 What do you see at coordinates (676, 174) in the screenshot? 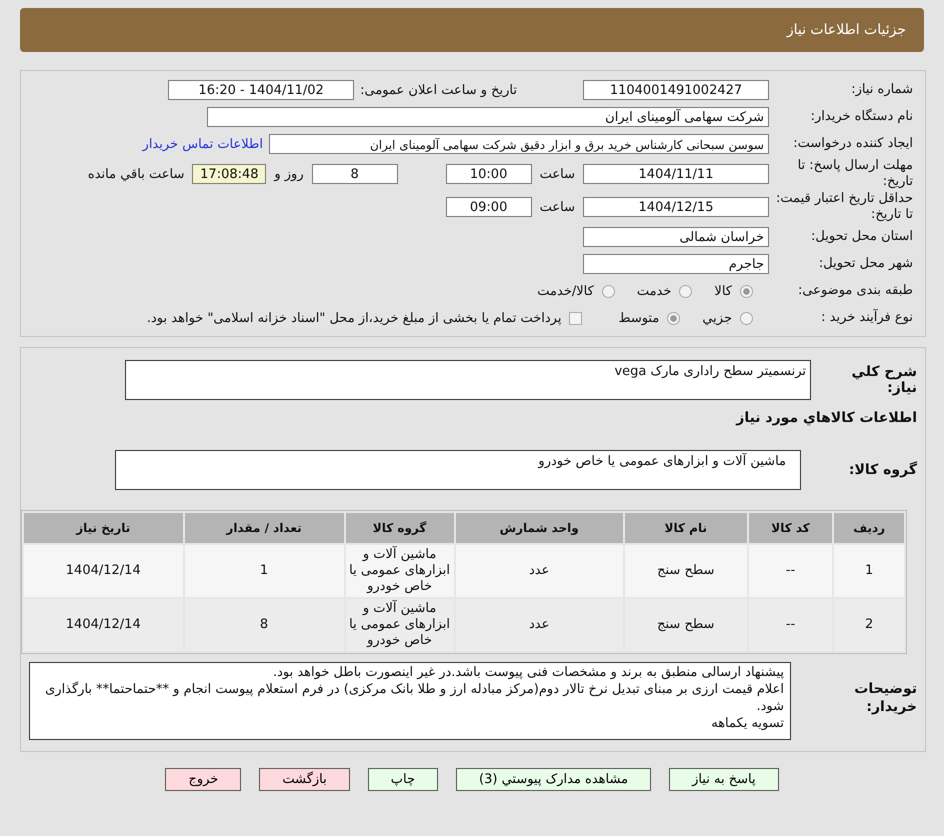
I see `deadline-date-field: 1404/11/11` at bounding box center [676, 174].